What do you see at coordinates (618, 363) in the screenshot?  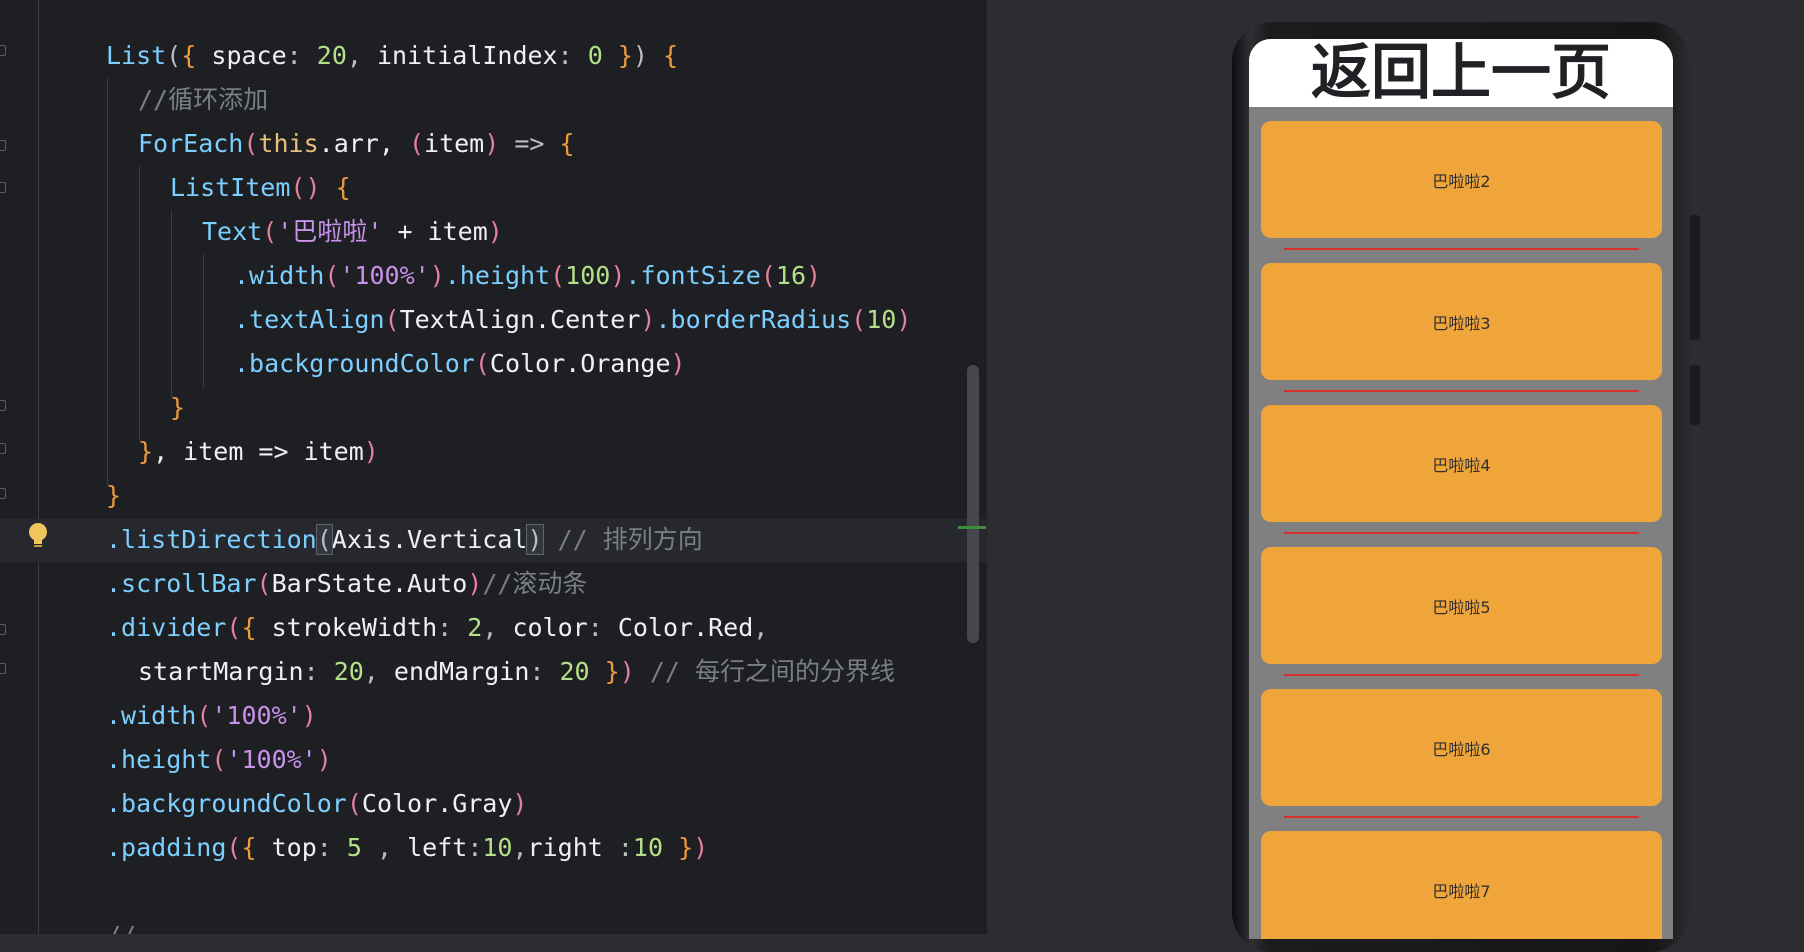 I see `code-token: .Orange` at bounding box center [618, 363].